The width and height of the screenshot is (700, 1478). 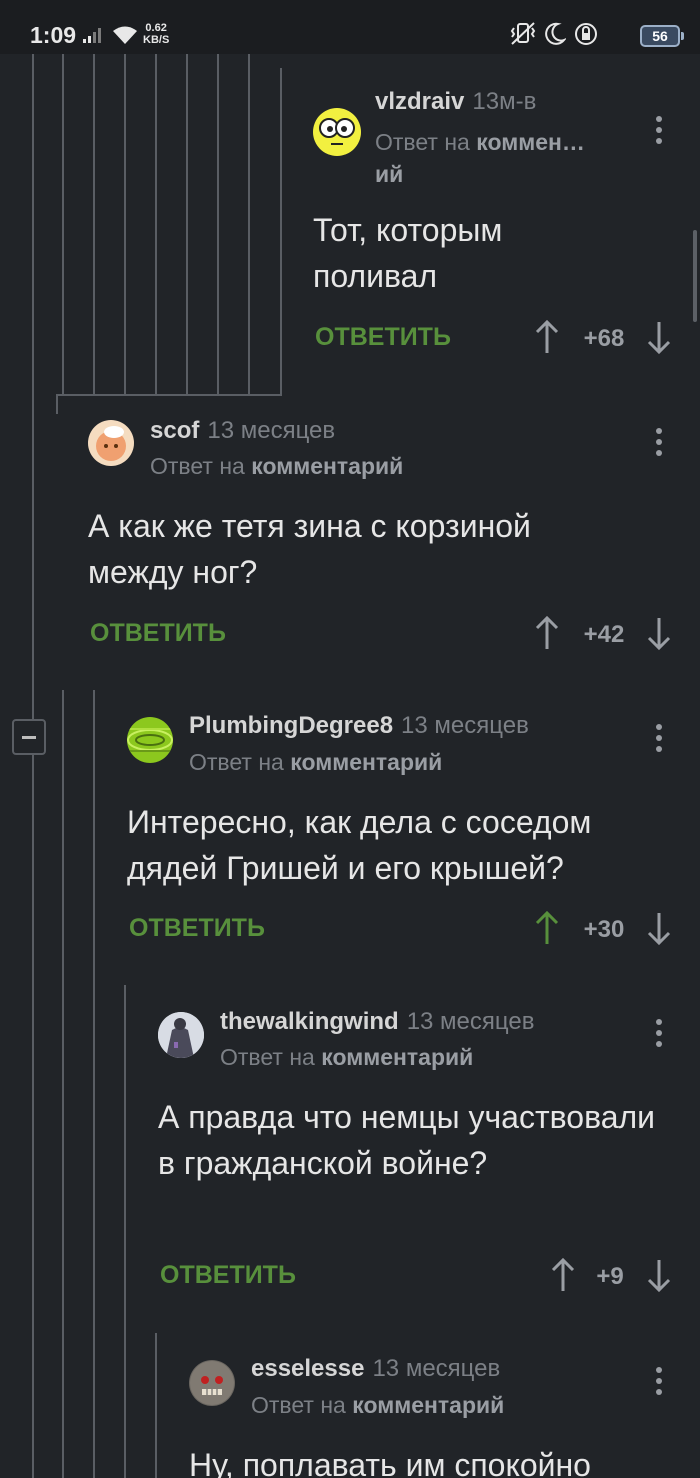 What do you see at coordinates (389, 174) in the screenshot?
I see `reply-to-link-continued: ий` at bounding box center [389, 174].